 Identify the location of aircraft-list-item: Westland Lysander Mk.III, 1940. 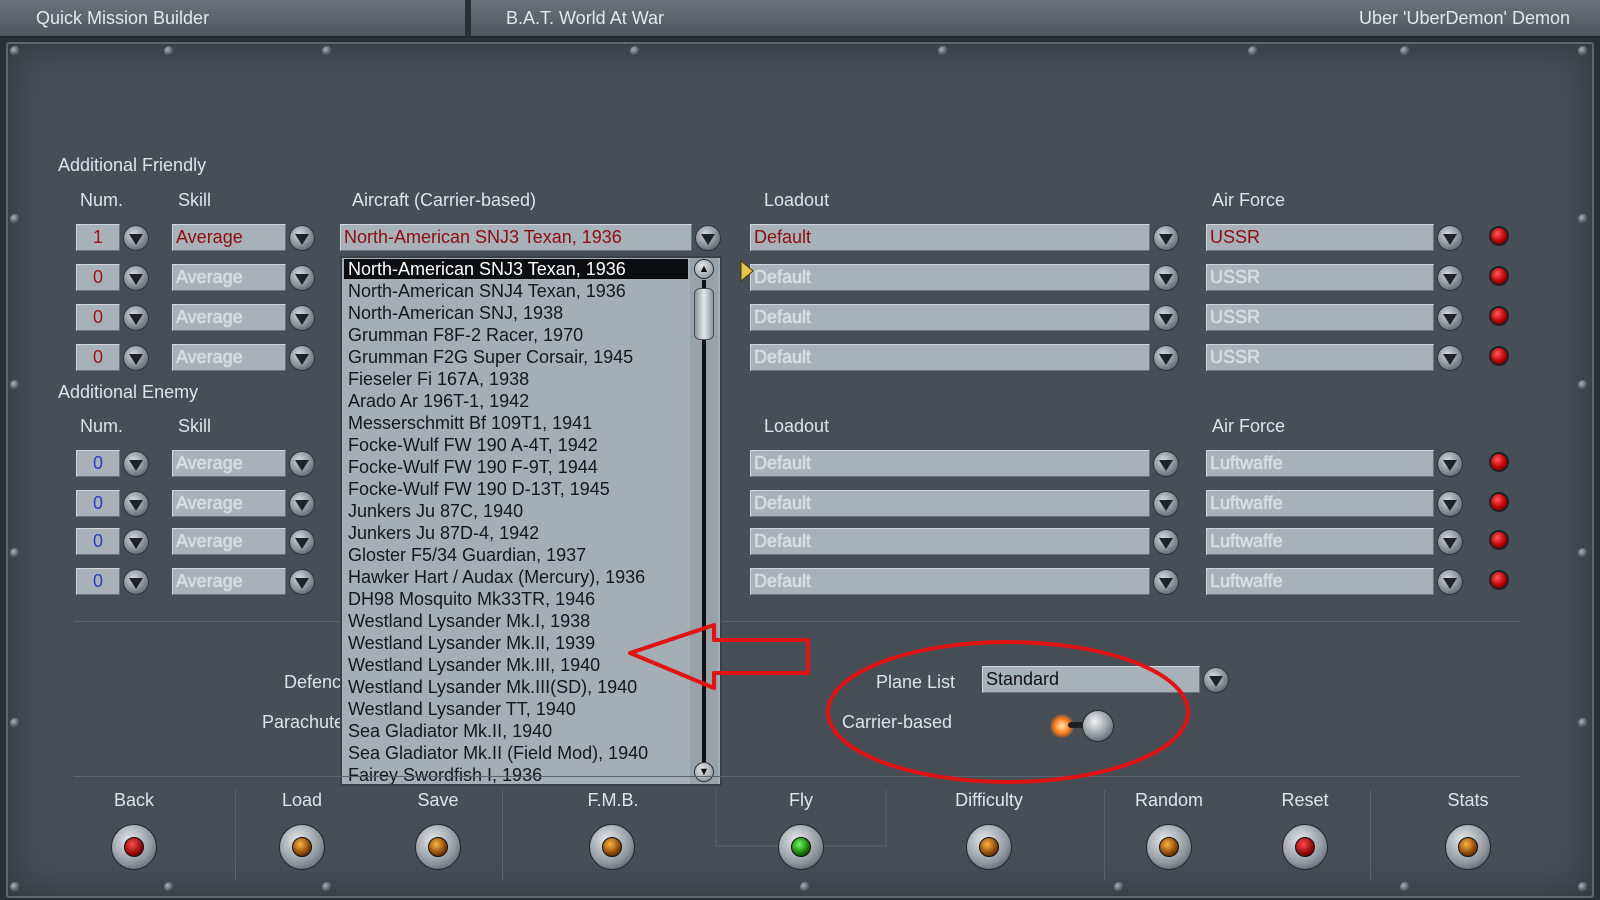
(516, 665).